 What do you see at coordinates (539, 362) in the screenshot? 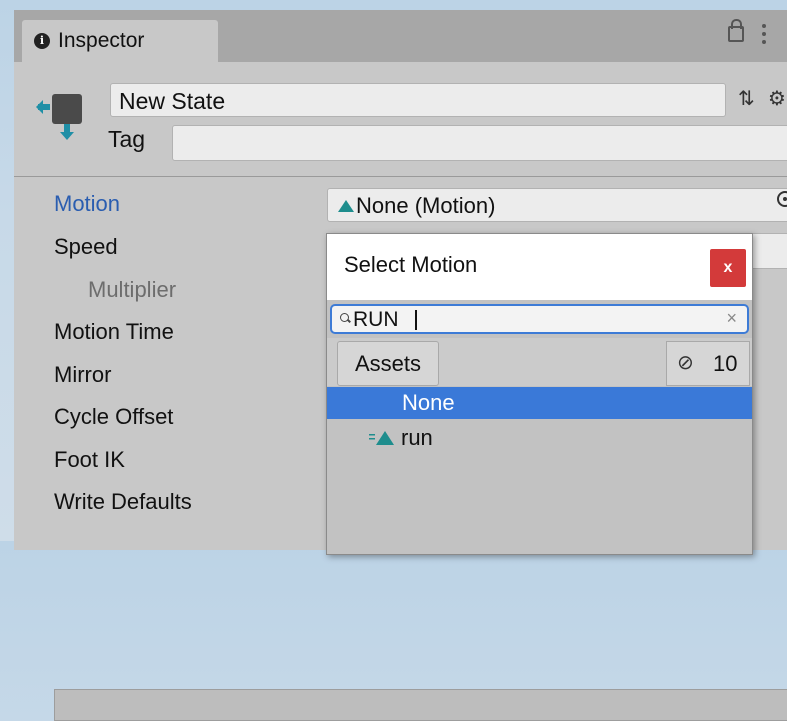
I see `picker-toolbar: Assets ⊘ 10` at bounding box center [539, 362].